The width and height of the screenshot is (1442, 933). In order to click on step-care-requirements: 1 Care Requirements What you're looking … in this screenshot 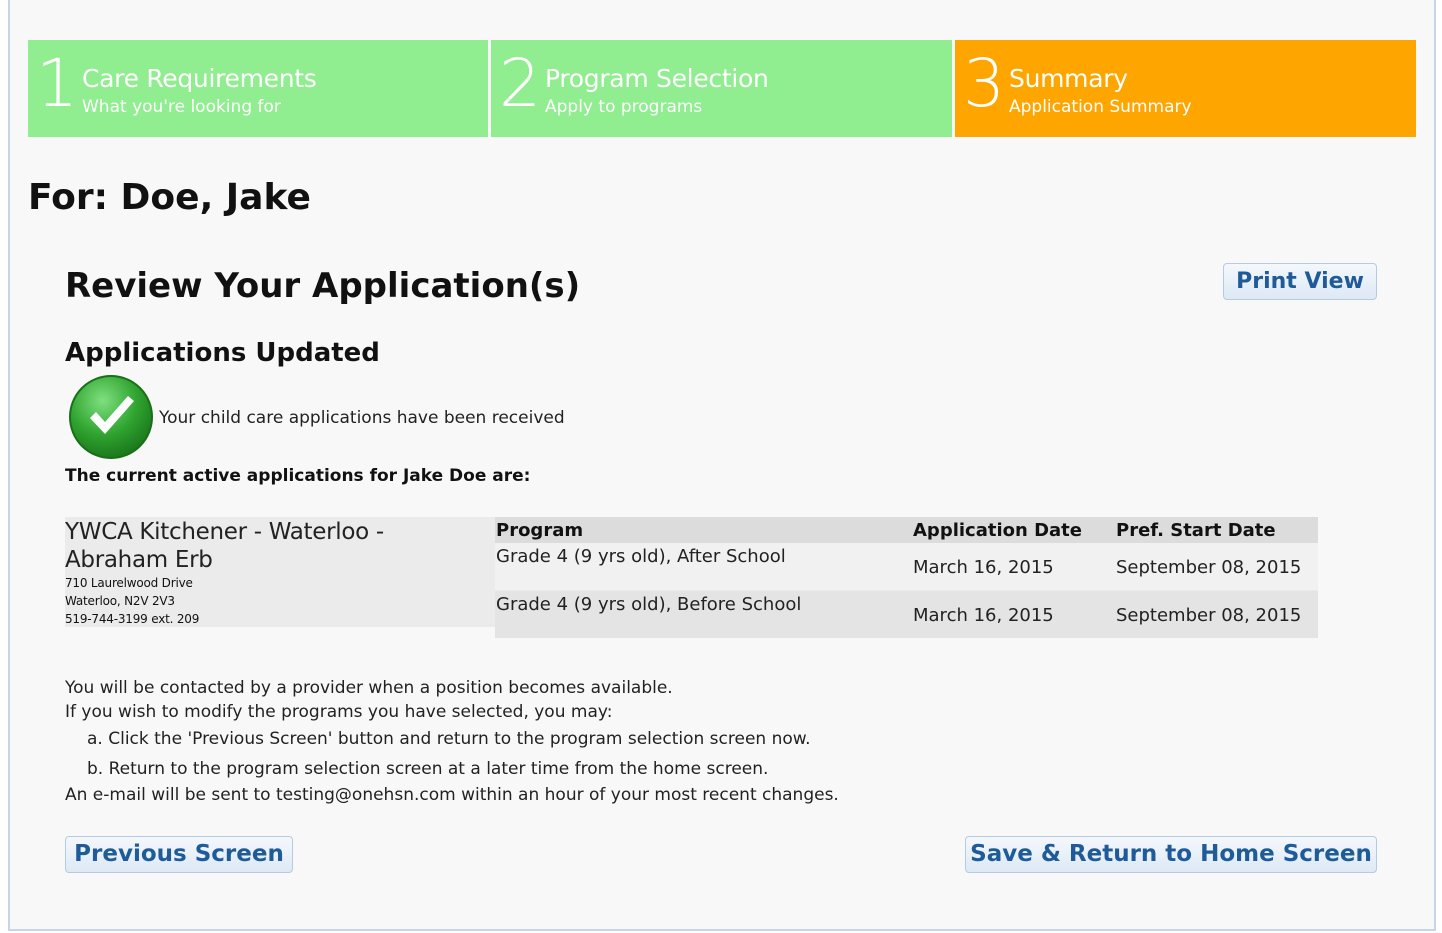, I will do `click(258, 88)`.